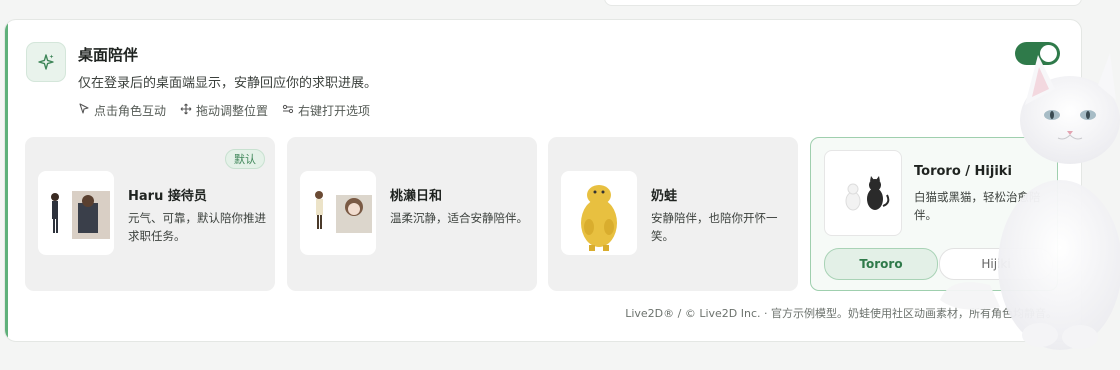 This screenshot has height=370, width=1120. I want to click on variant-hijiki-button: Hijiki, so click(996, 264).